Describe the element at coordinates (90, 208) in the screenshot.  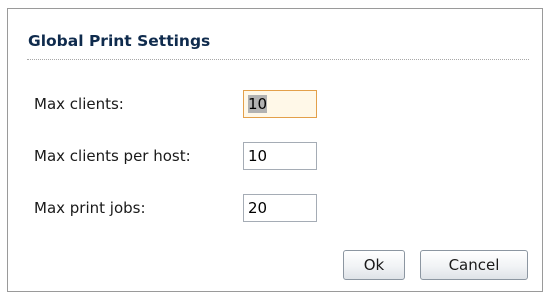
I see `max-print-jobs-label: Max print jobs:` at that location.